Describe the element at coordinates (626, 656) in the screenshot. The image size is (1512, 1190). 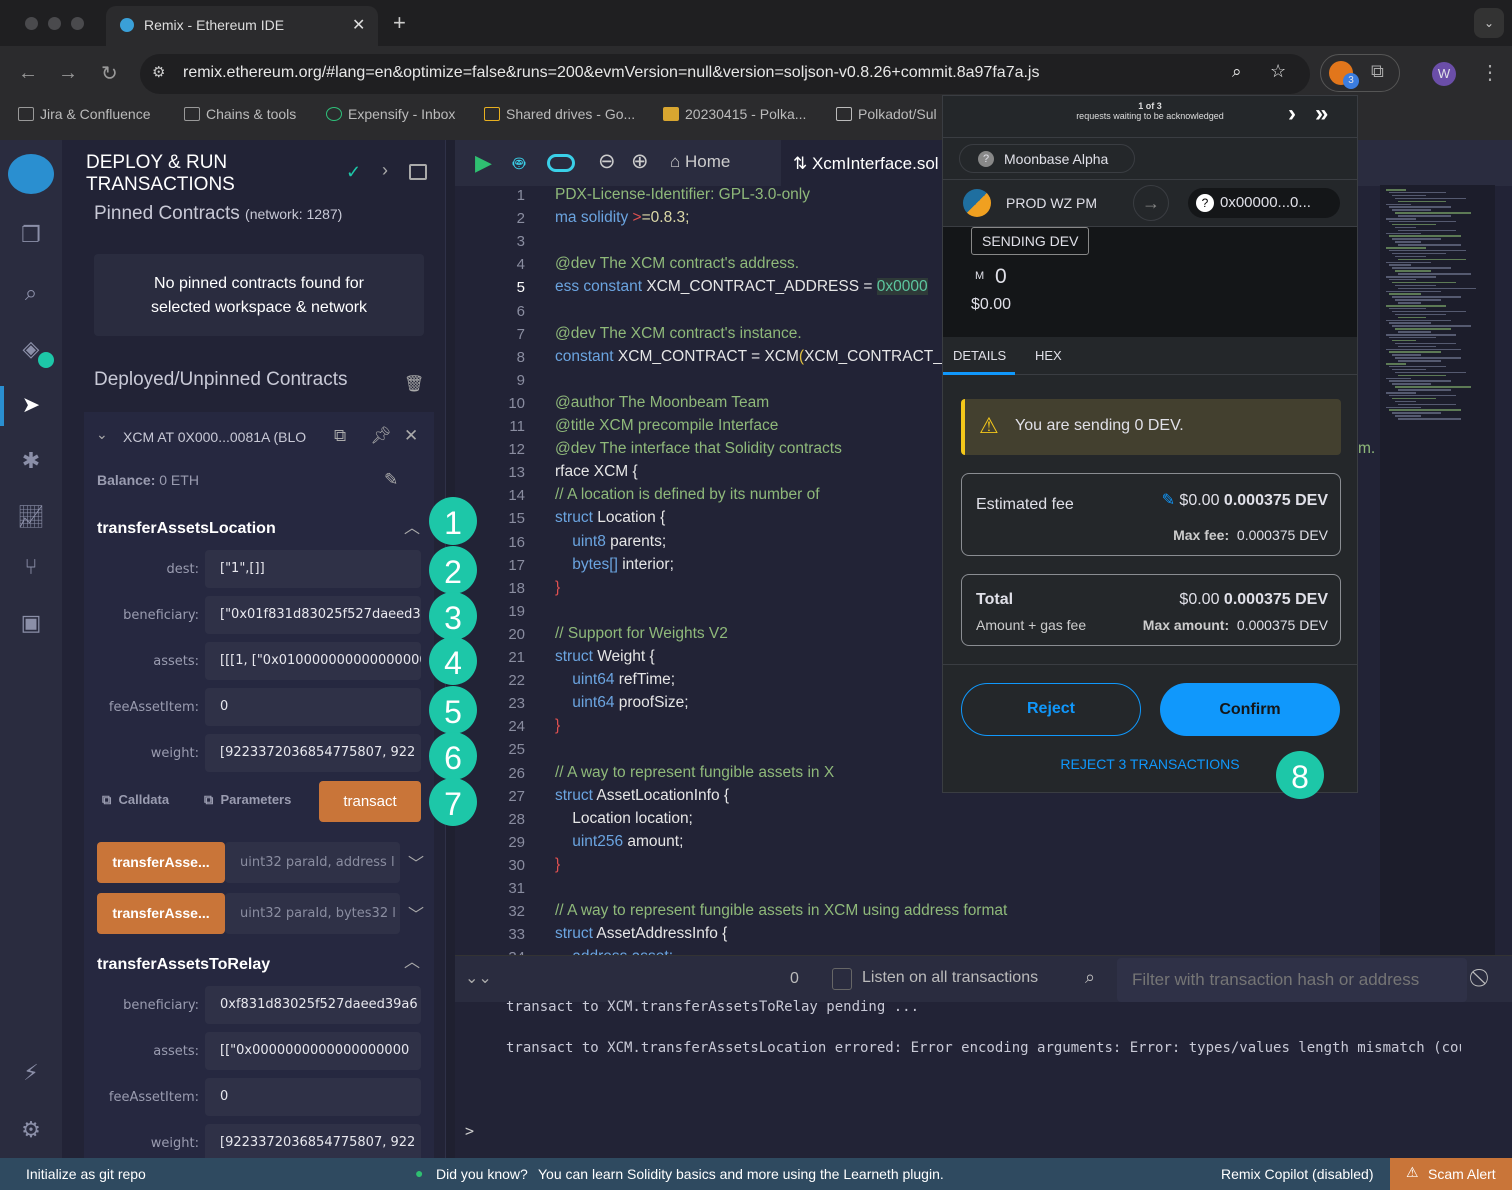
I see `code-token: Weight {` at that location.